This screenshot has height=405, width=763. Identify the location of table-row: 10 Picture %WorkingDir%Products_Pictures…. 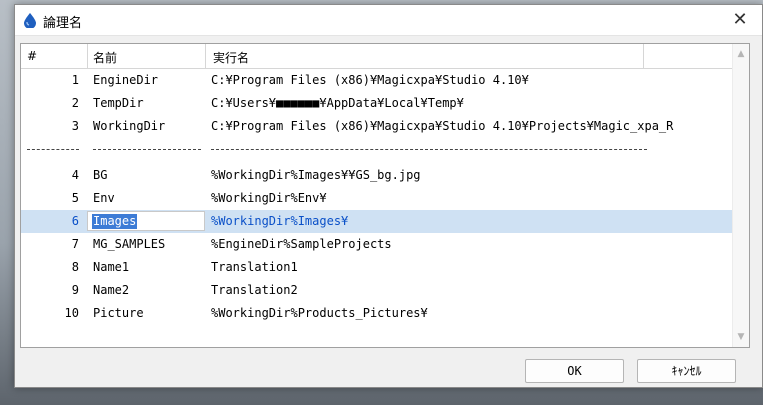
(377, 313).